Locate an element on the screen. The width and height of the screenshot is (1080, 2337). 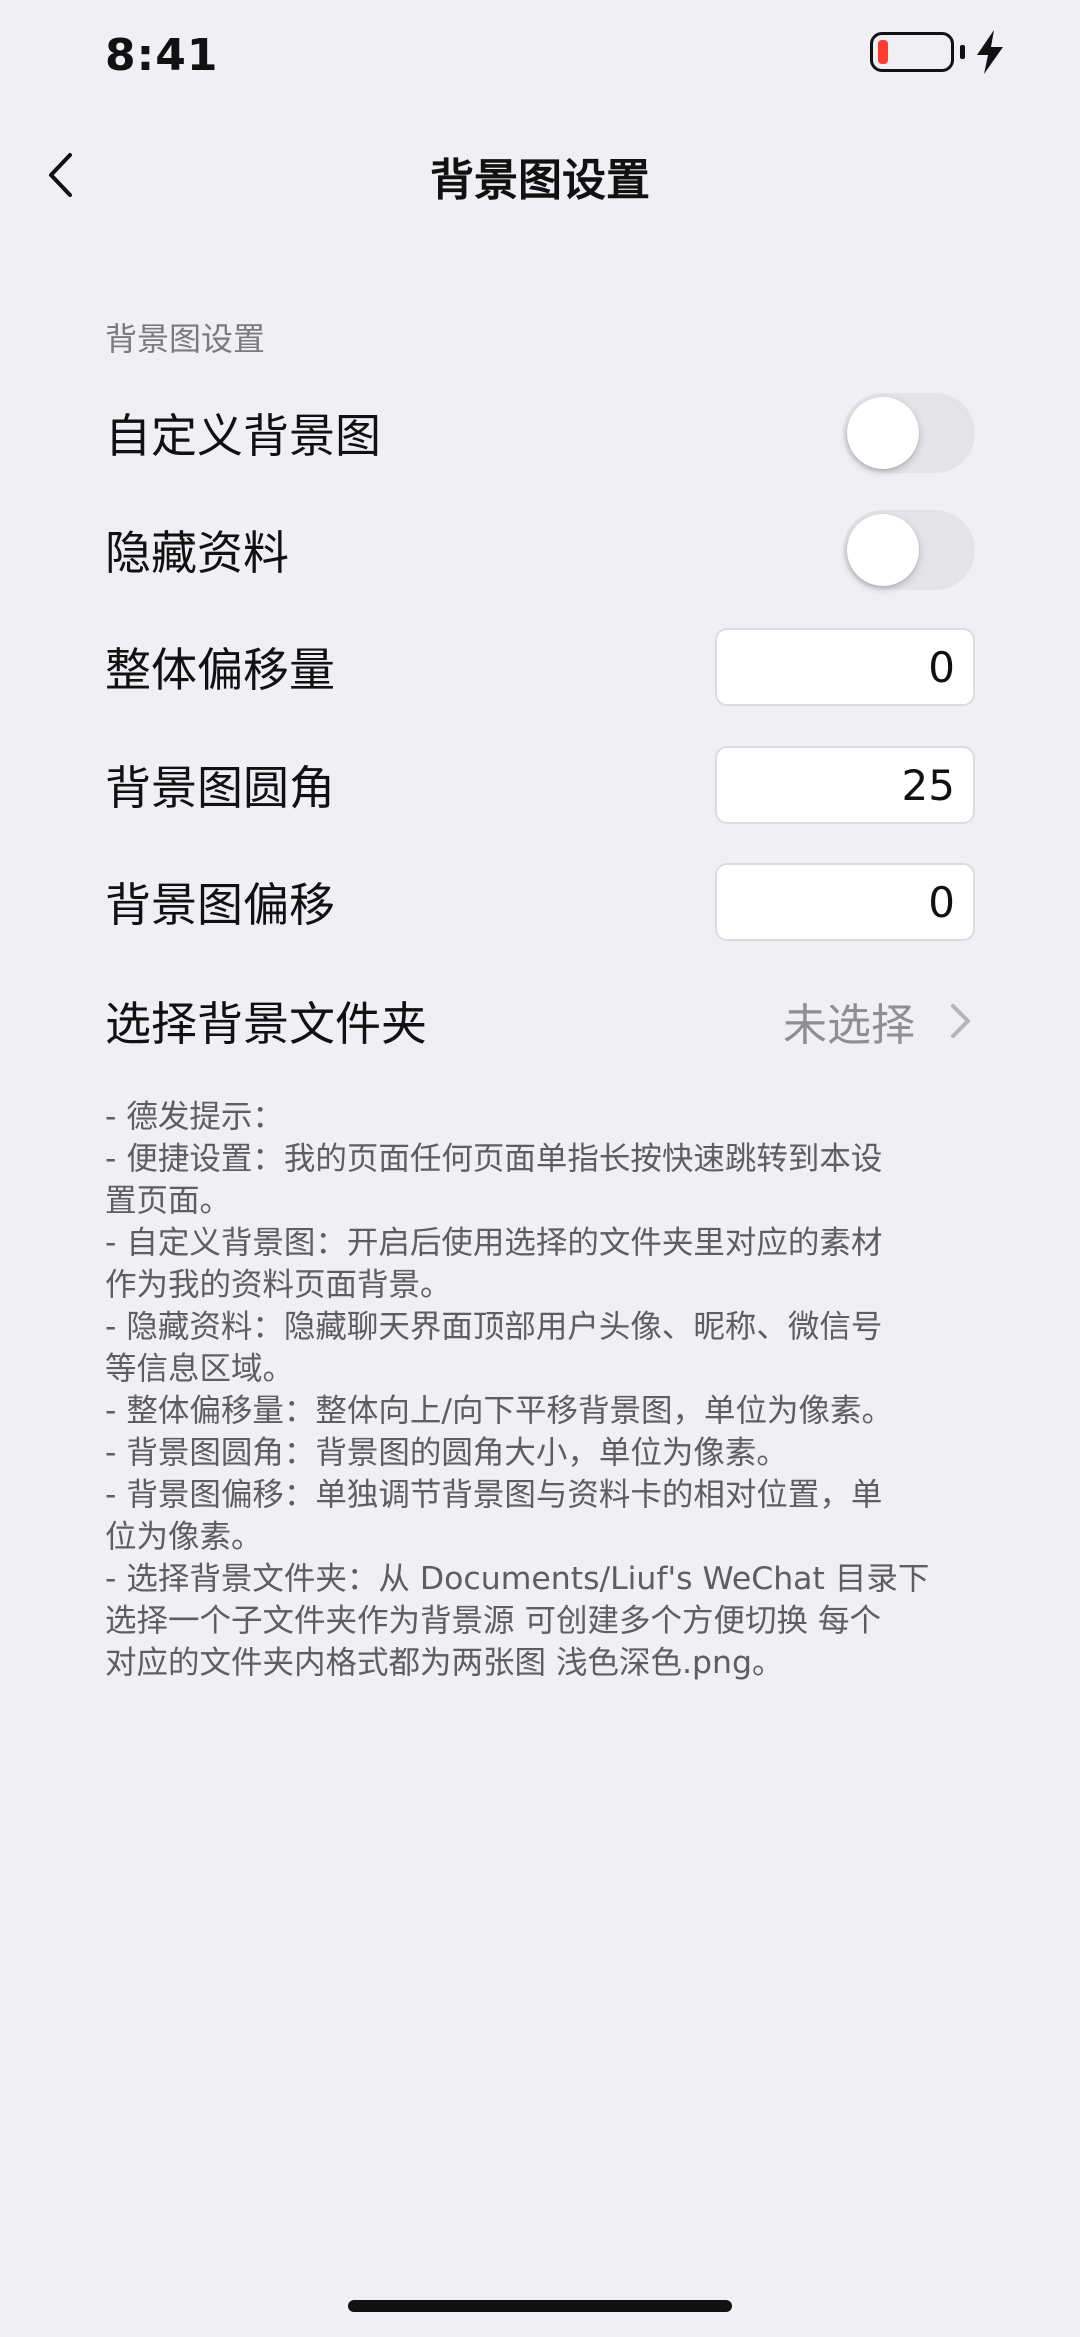
select-folder-value: 未选择 is located at coordinates (849, 1025).